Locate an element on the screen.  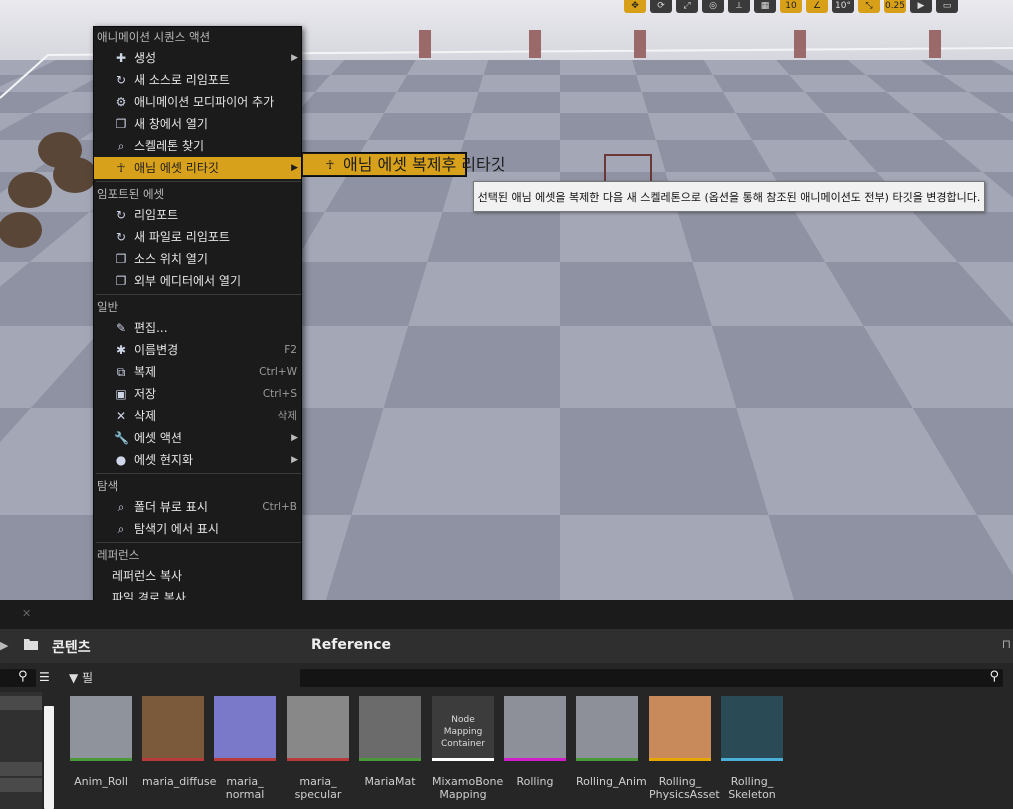
menu-item: ↻ 새 파일로 리임포트 is located at coordinates (197, 237).